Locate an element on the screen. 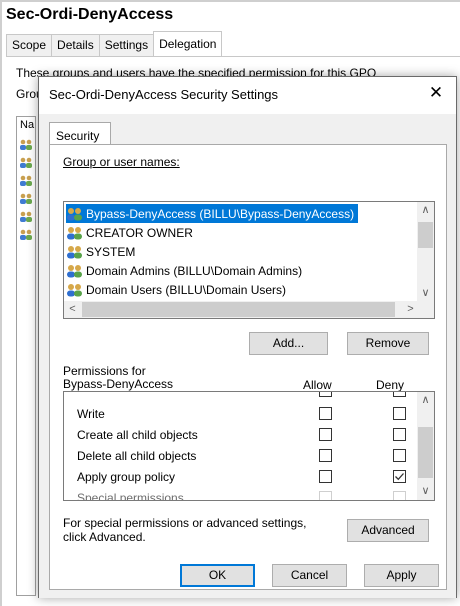 The image size is (460, 606). list-item-user: SYSTEM is located at coordinates (102, 251).